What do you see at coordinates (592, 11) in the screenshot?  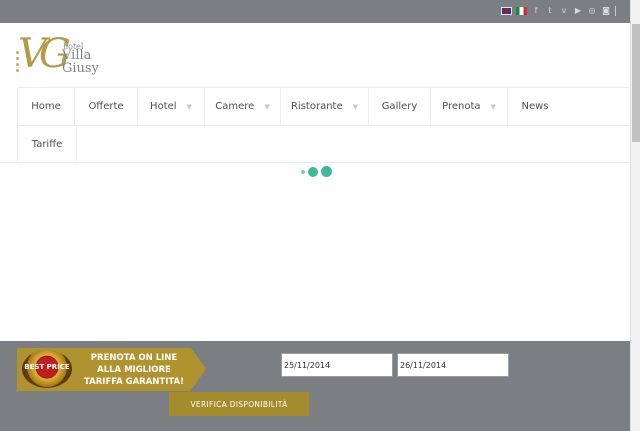 I see `tripadvisor-icon: ◎` at bounding box center [592, 11].